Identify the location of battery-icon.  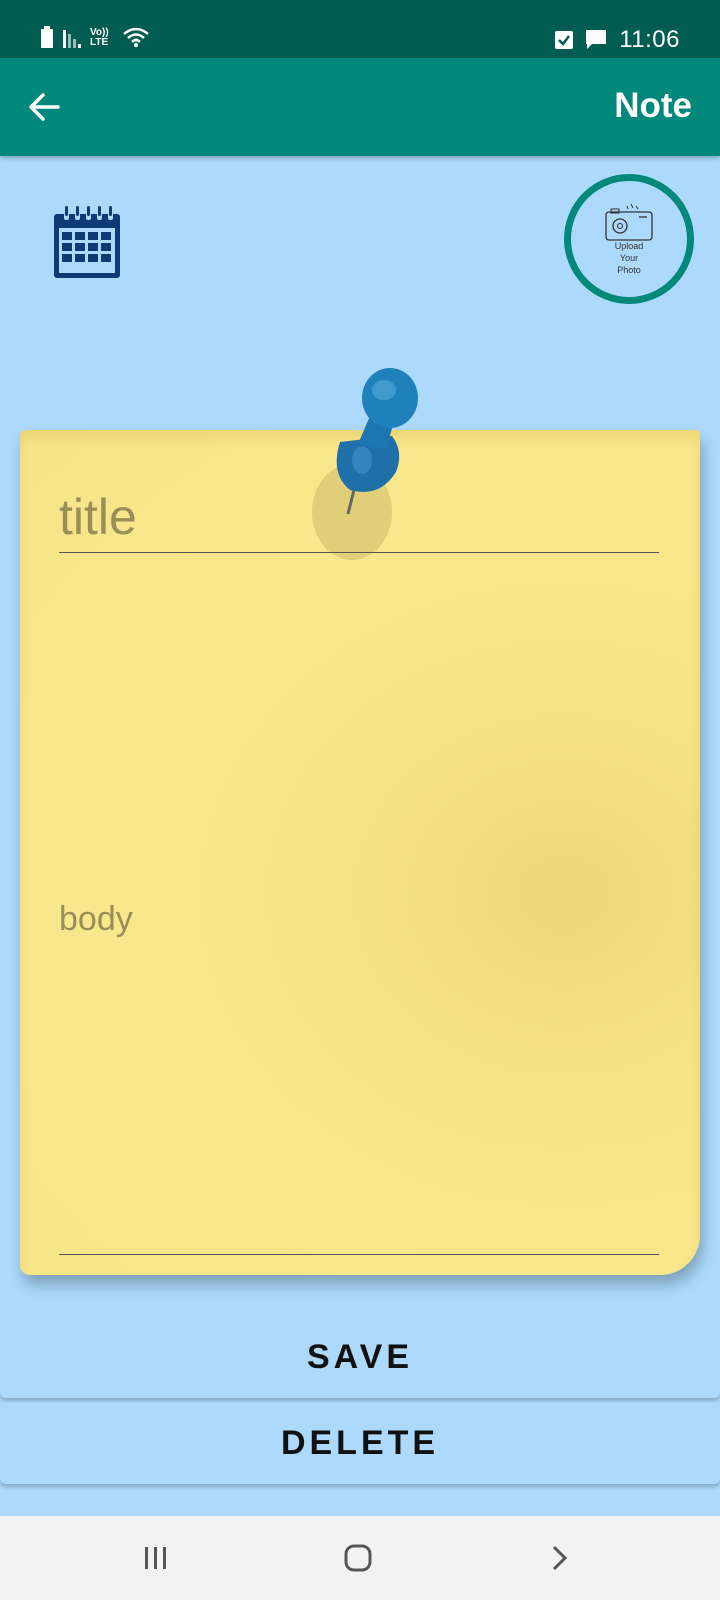
(47, 37).